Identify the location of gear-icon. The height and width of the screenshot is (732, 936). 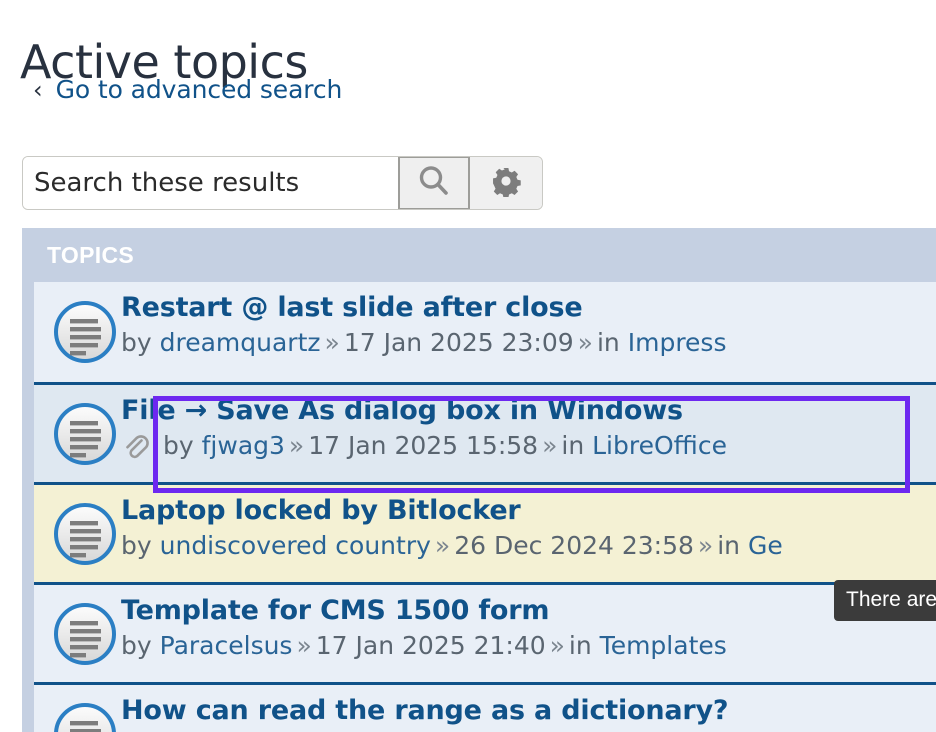
(506, 183).